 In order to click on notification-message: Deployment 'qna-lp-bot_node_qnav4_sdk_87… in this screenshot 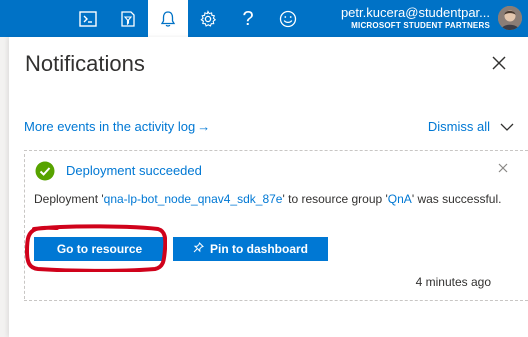, I will do `click(269, 199)`.